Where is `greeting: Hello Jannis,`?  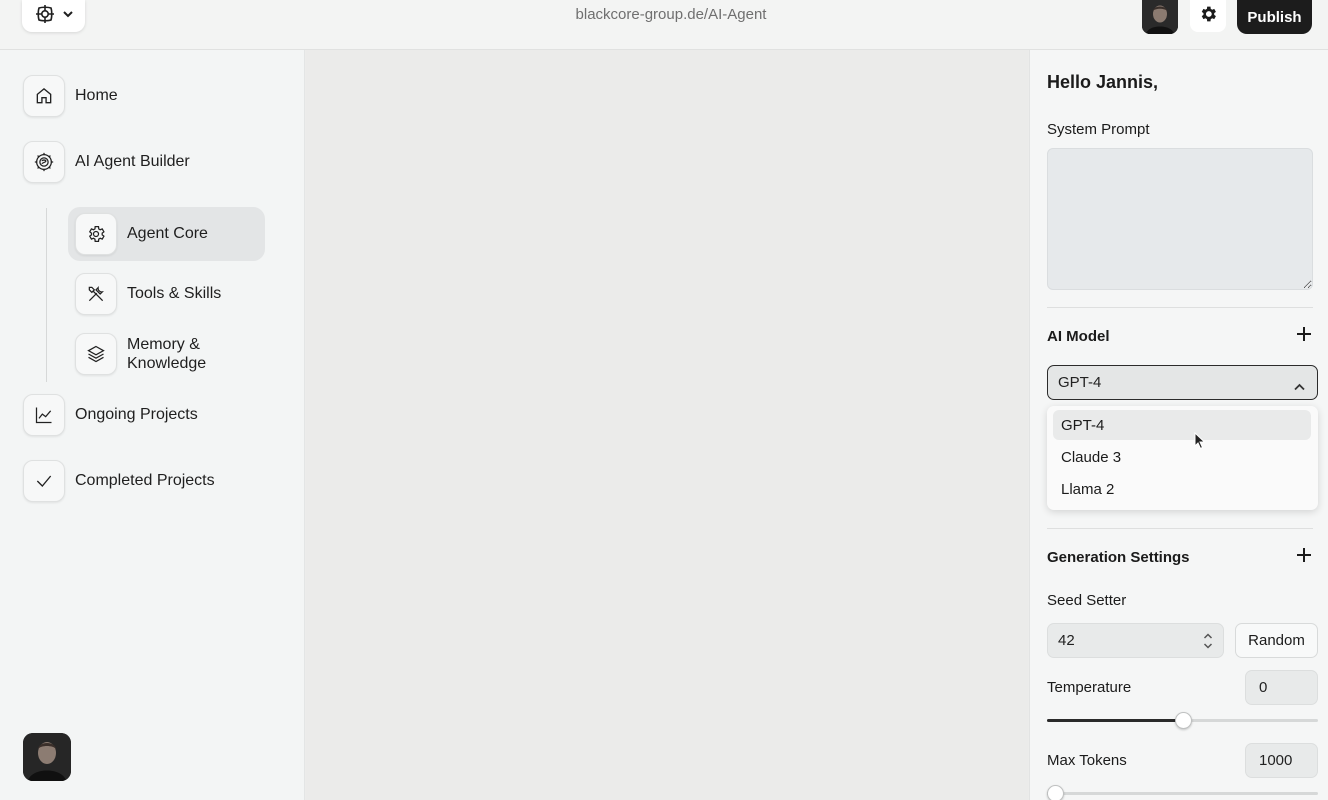 greeting: Hello Jannis, is located at coordinates (1103, 82).